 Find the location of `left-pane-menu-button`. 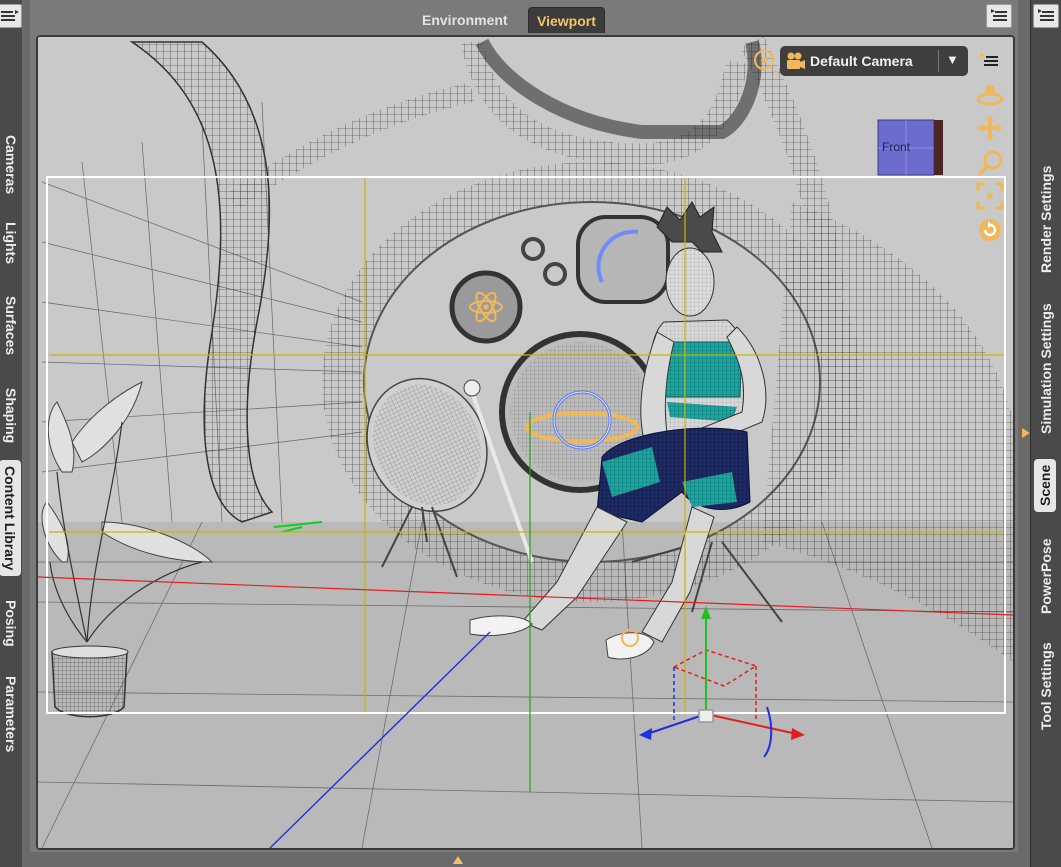

left-pane-menu-button is located at coordinates (11, 16).